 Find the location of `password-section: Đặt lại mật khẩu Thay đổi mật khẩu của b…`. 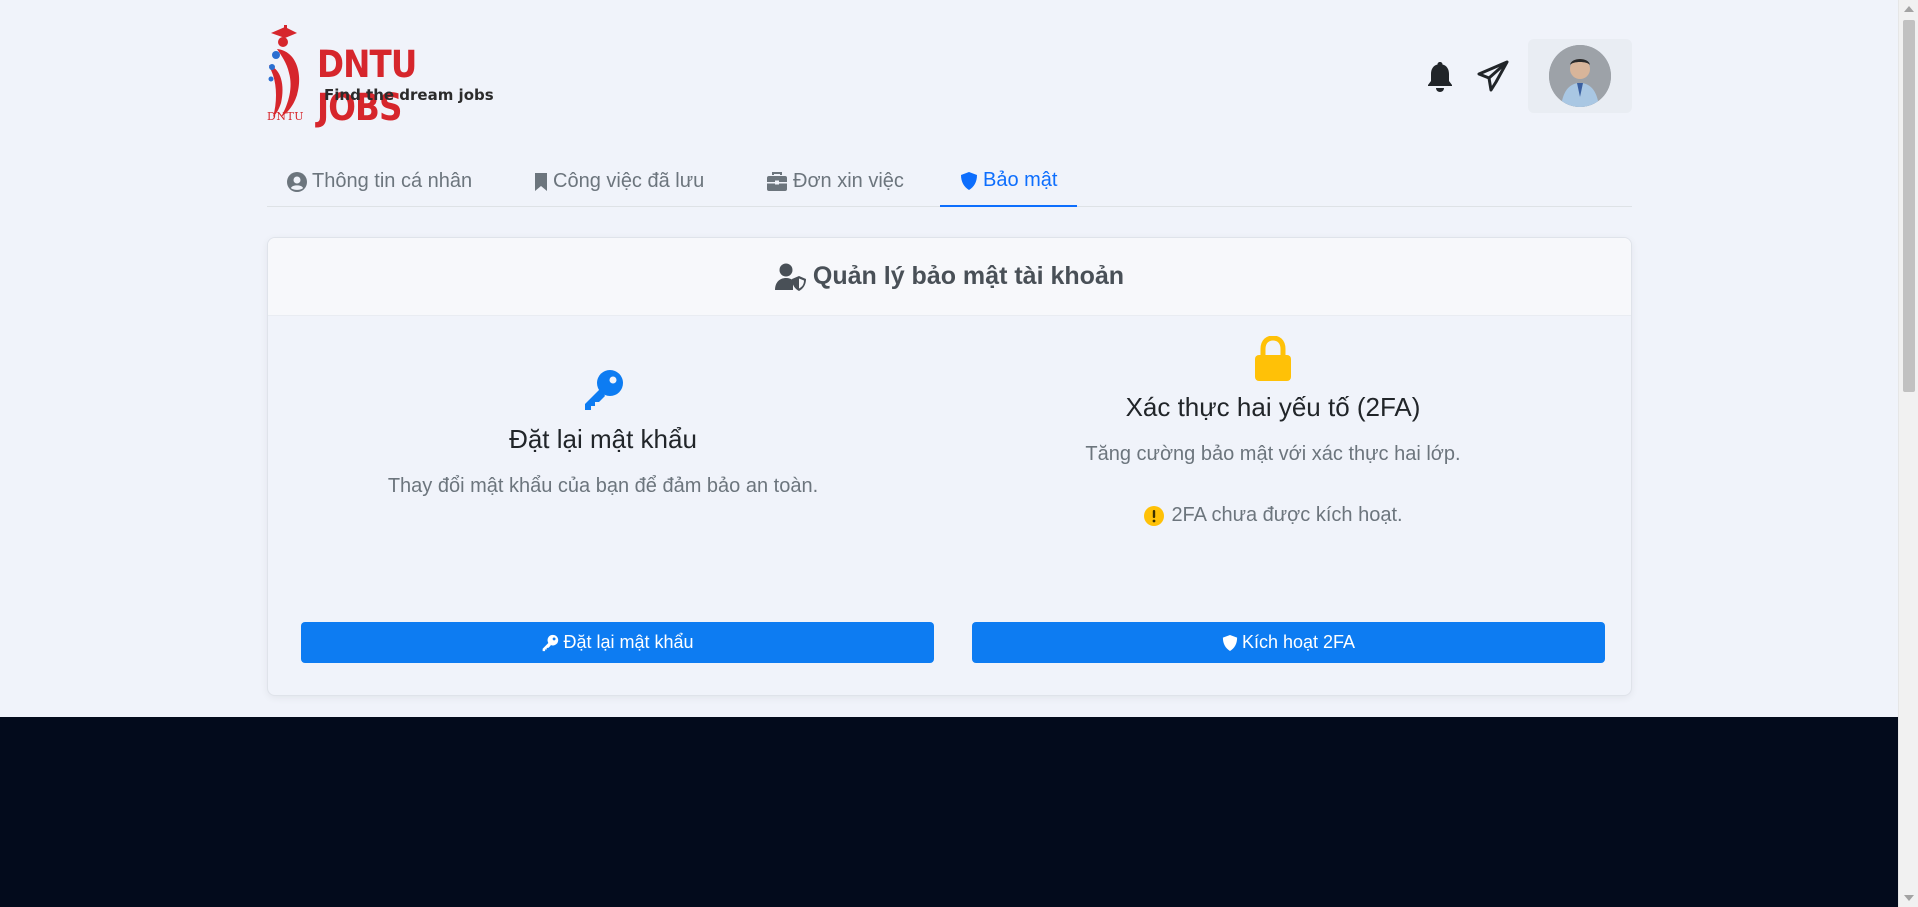

password-section: Đặt lại mật khẩu Thay đổi mật khẩu của b… is located at coordinates (603, 407).